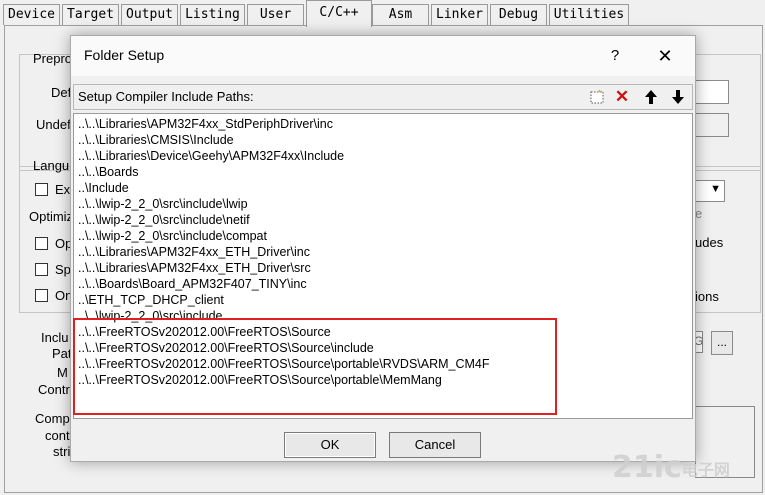 The height and width of the screenshot is (495, 765). What do you see at coordinates (715, 189) in the screenshot?
I see `chevron-down-icon: ▼` at bounding box center [715, 189].